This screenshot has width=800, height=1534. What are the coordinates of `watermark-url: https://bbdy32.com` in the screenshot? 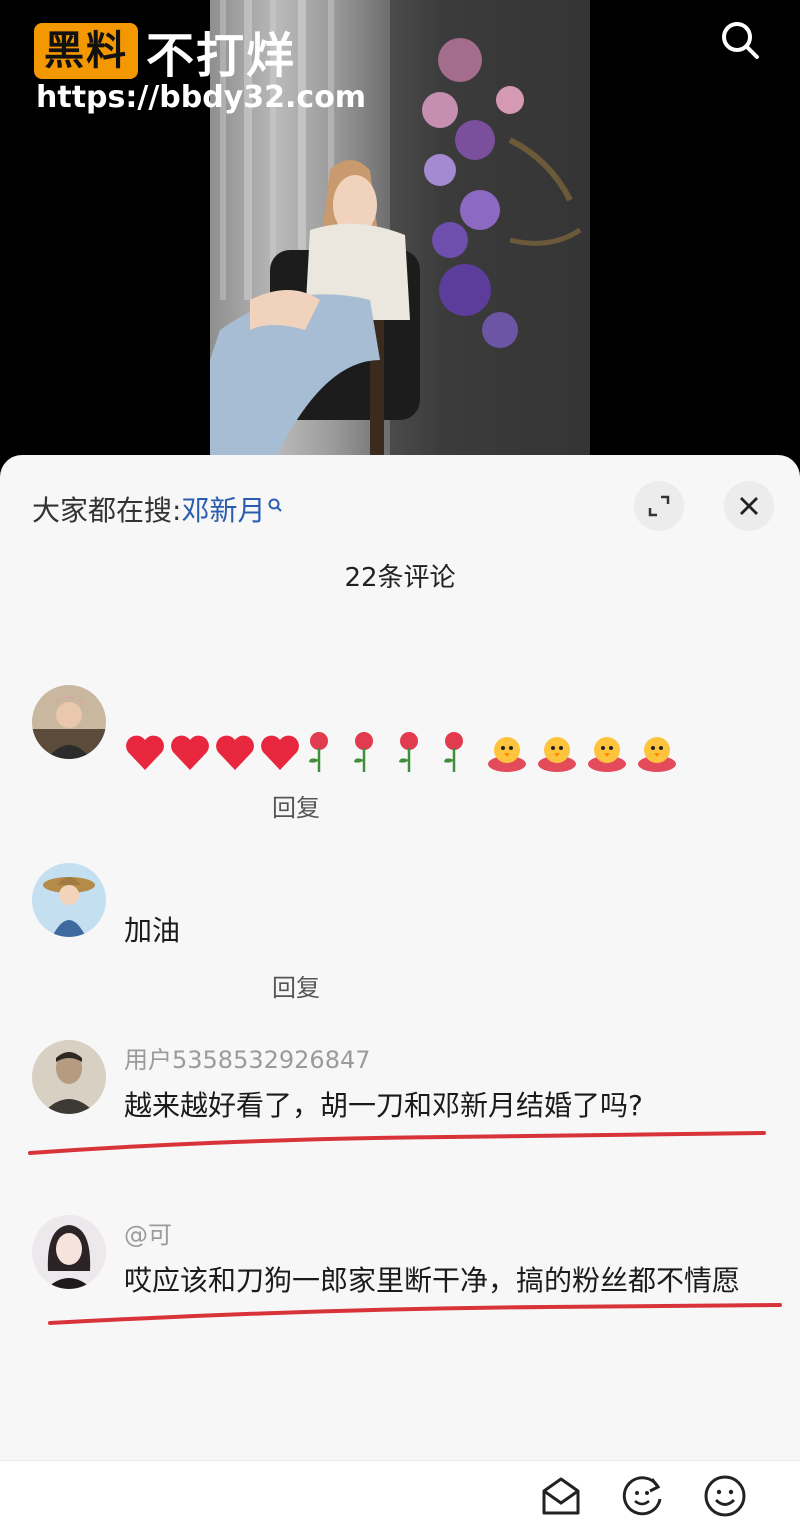 It's located at (201, 97).